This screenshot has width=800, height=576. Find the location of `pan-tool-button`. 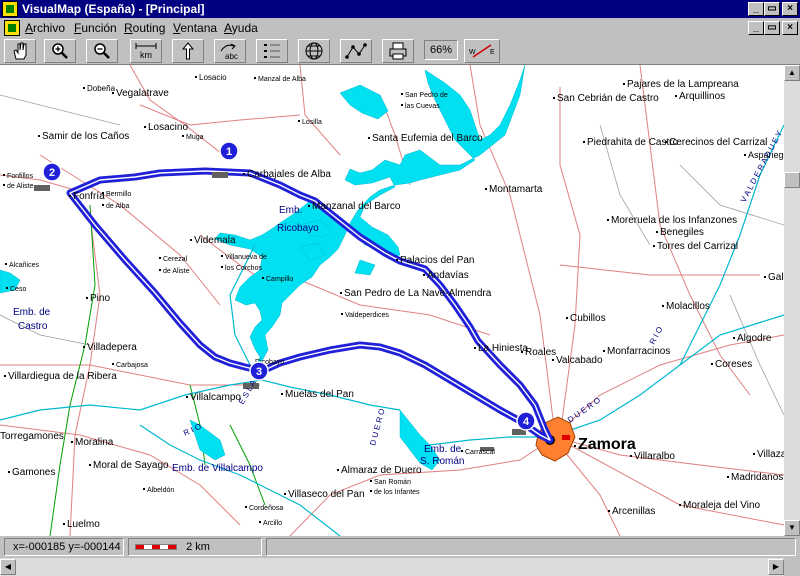

pan-tool-button is located at coordinates (20, 51).